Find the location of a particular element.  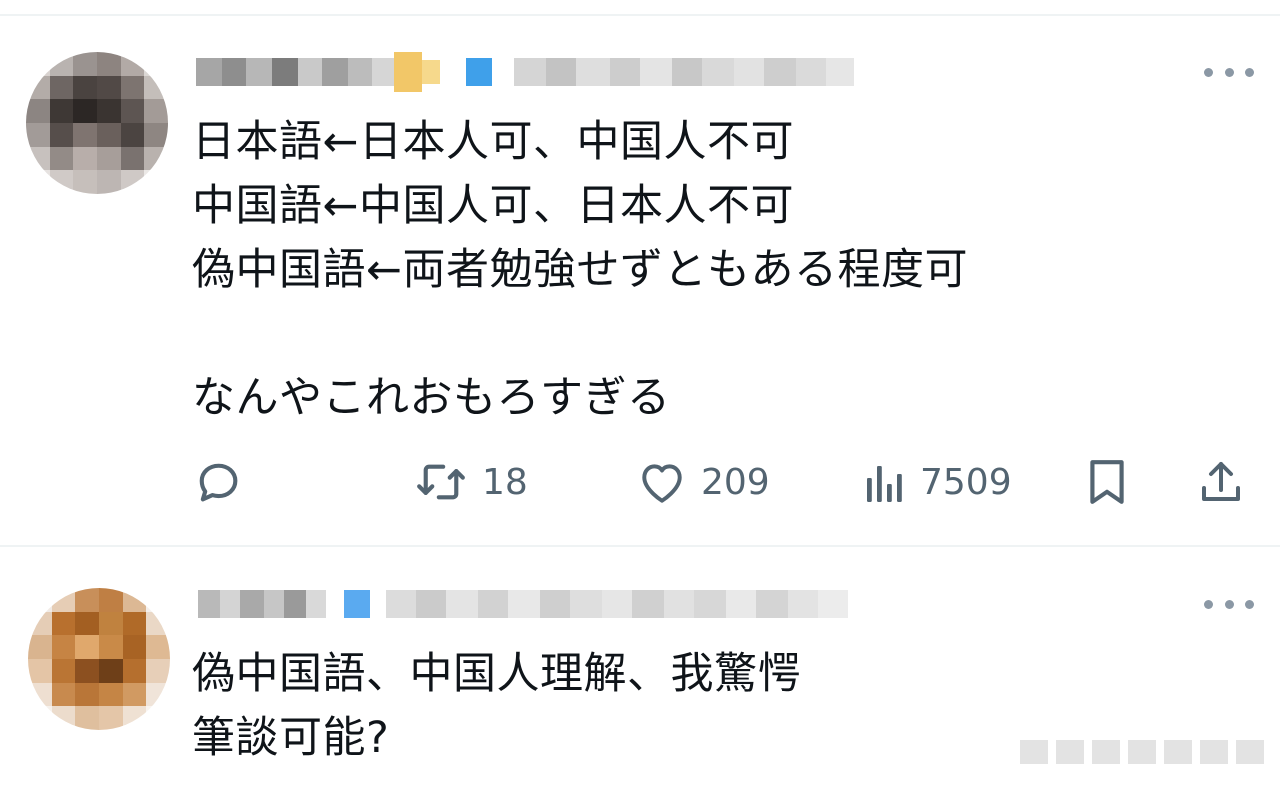

share-icon is located at coordinates (1221, 481).